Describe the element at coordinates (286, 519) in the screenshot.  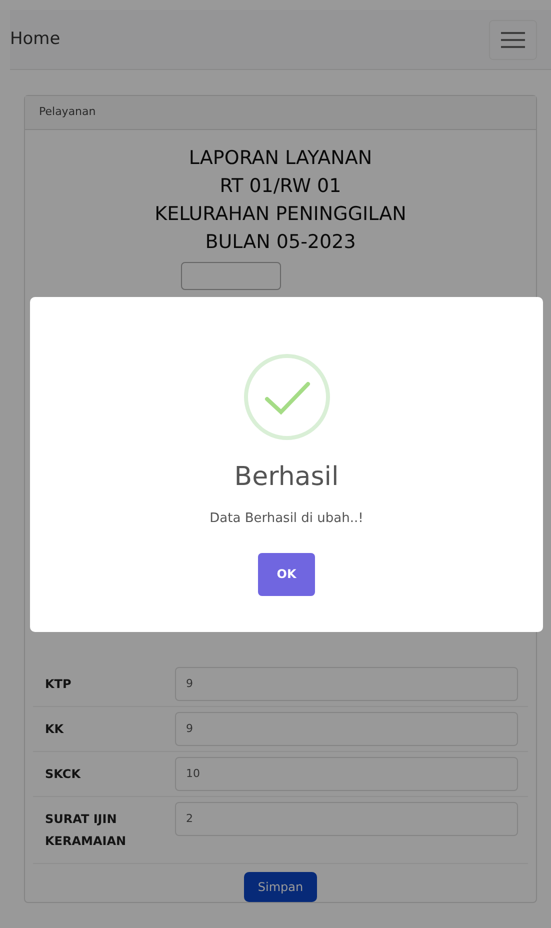
I see `dialog-message: Data Berhasil di ubah..!` at that location.